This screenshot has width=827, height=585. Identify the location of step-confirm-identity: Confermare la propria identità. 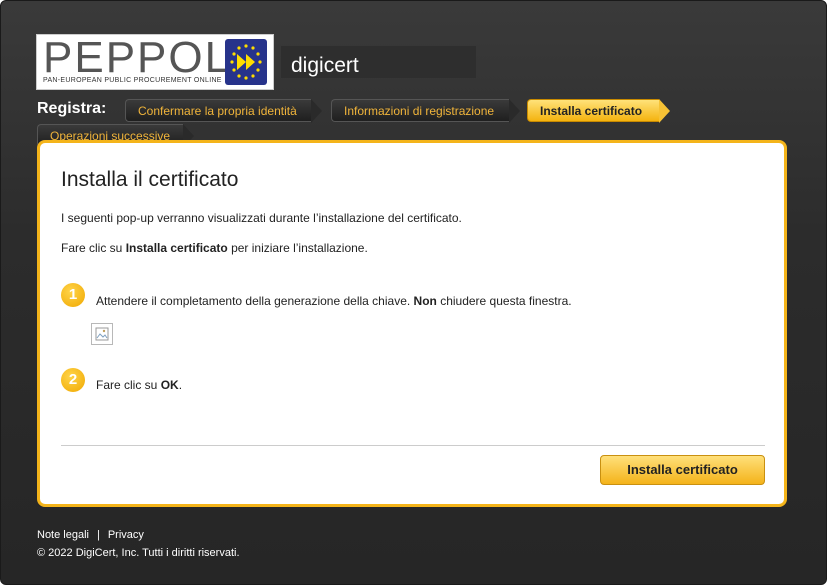
(223, 111).